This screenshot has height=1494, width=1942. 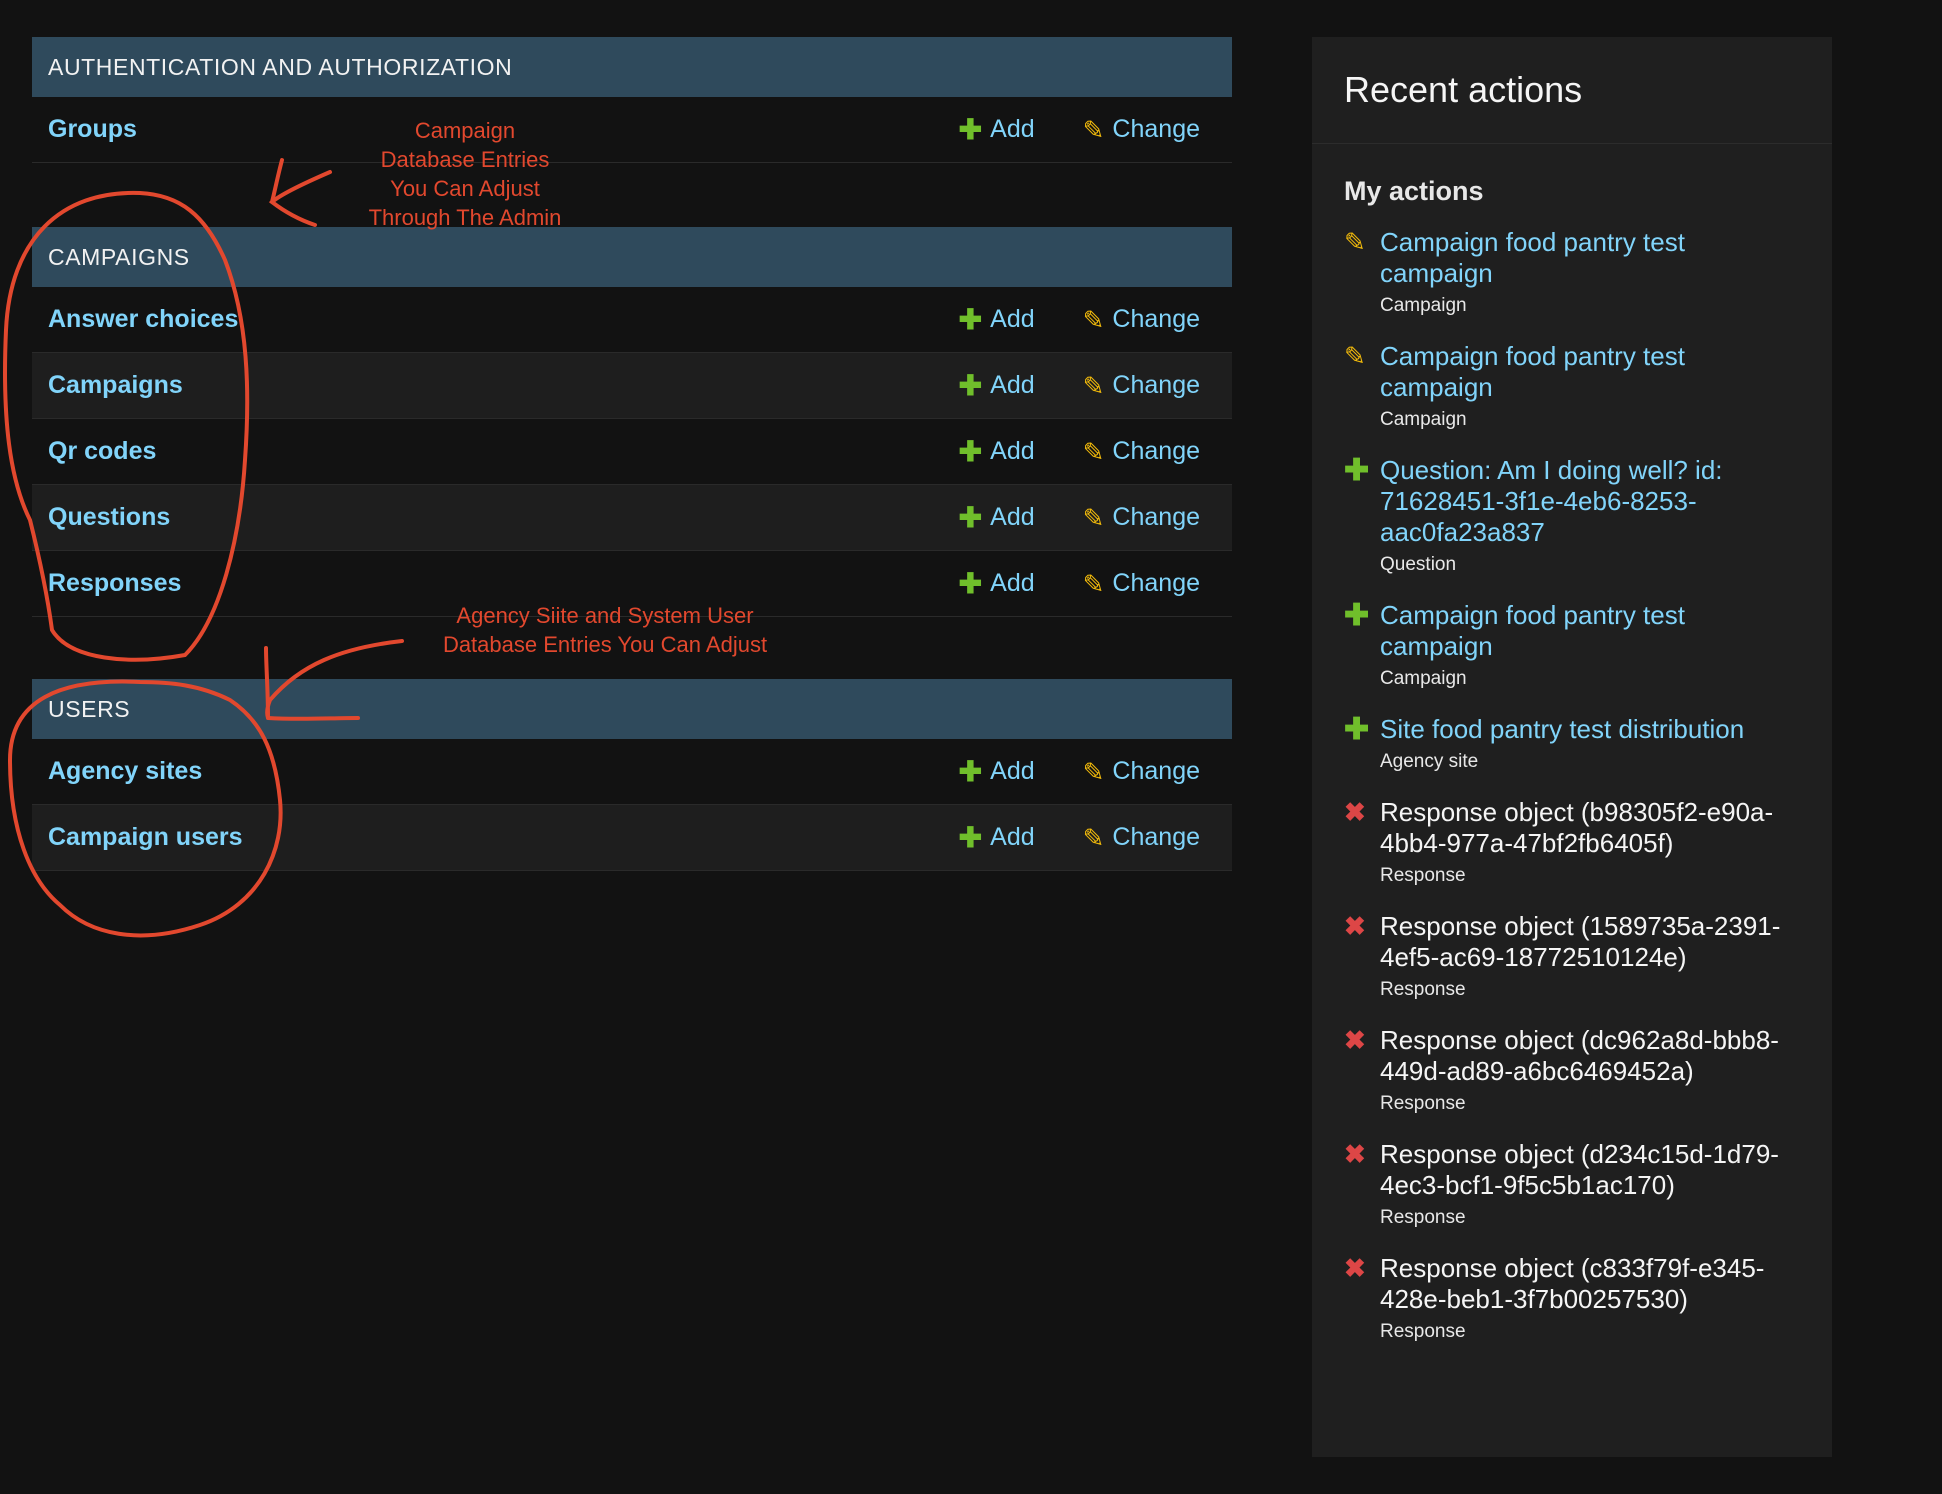 I want to click on annotation-line: Database Entries, so click(x=465, y=159).